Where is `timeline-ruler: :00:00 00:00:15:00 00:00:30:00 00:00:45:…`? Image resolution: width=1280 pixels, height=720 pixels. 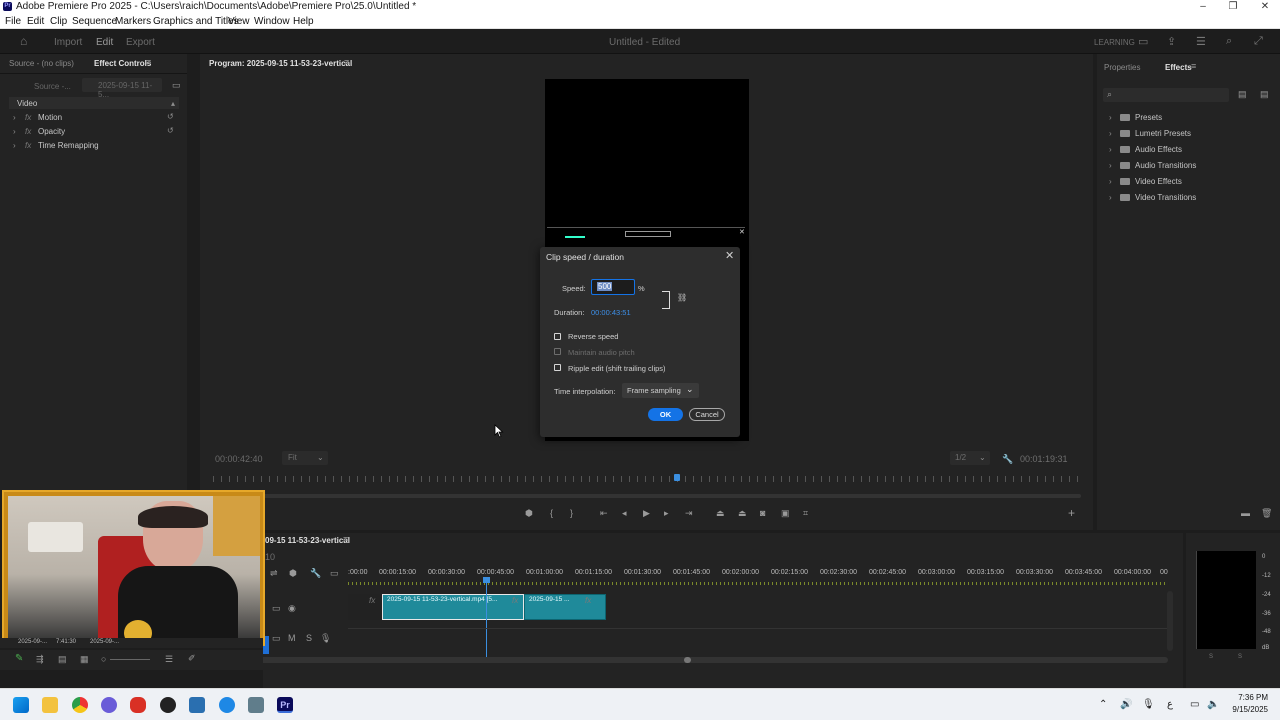 timeline-ruler: :00:00 00:00:15:00 00:00:30:00 00:00:45:… is located at coordinates (758, 576).